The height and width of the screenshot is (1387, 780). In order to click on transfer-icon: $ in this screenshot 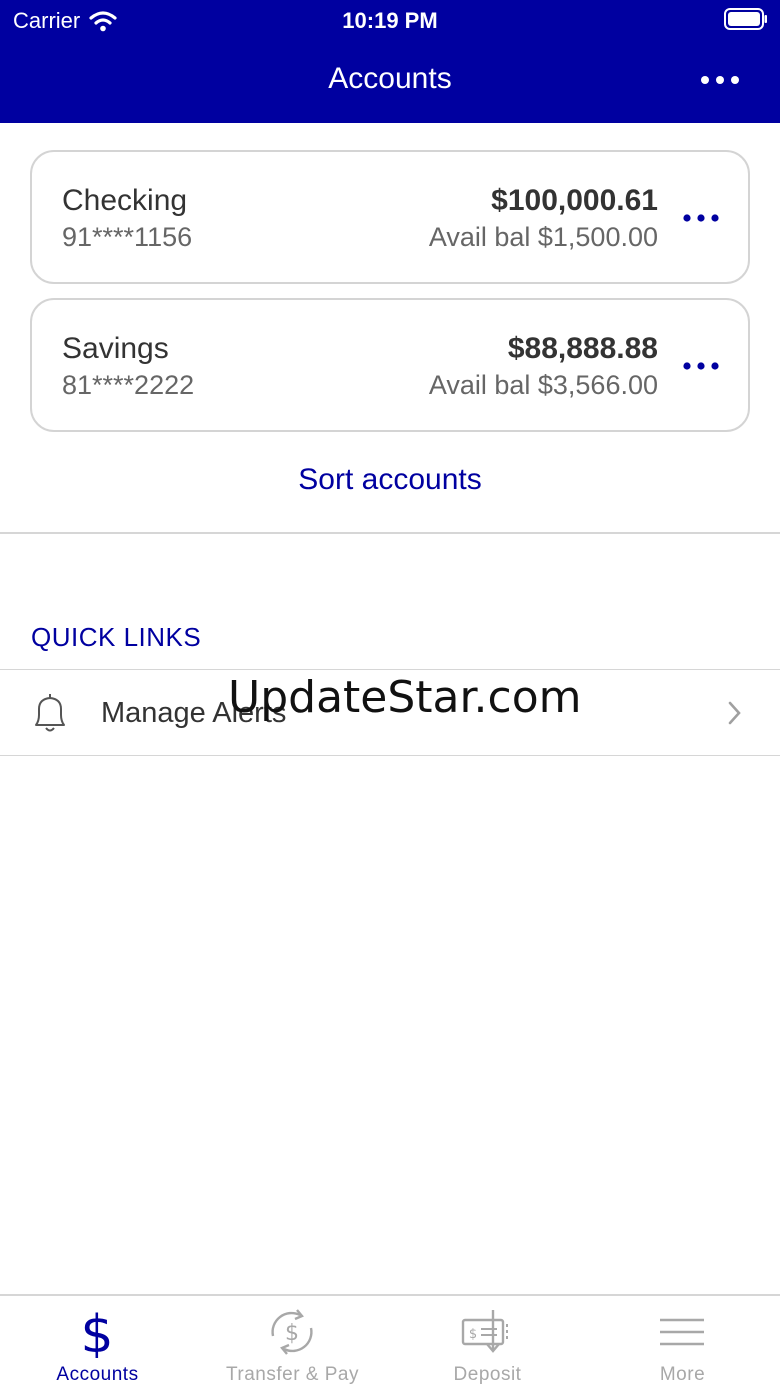, I will do `click(292, 1332)`.